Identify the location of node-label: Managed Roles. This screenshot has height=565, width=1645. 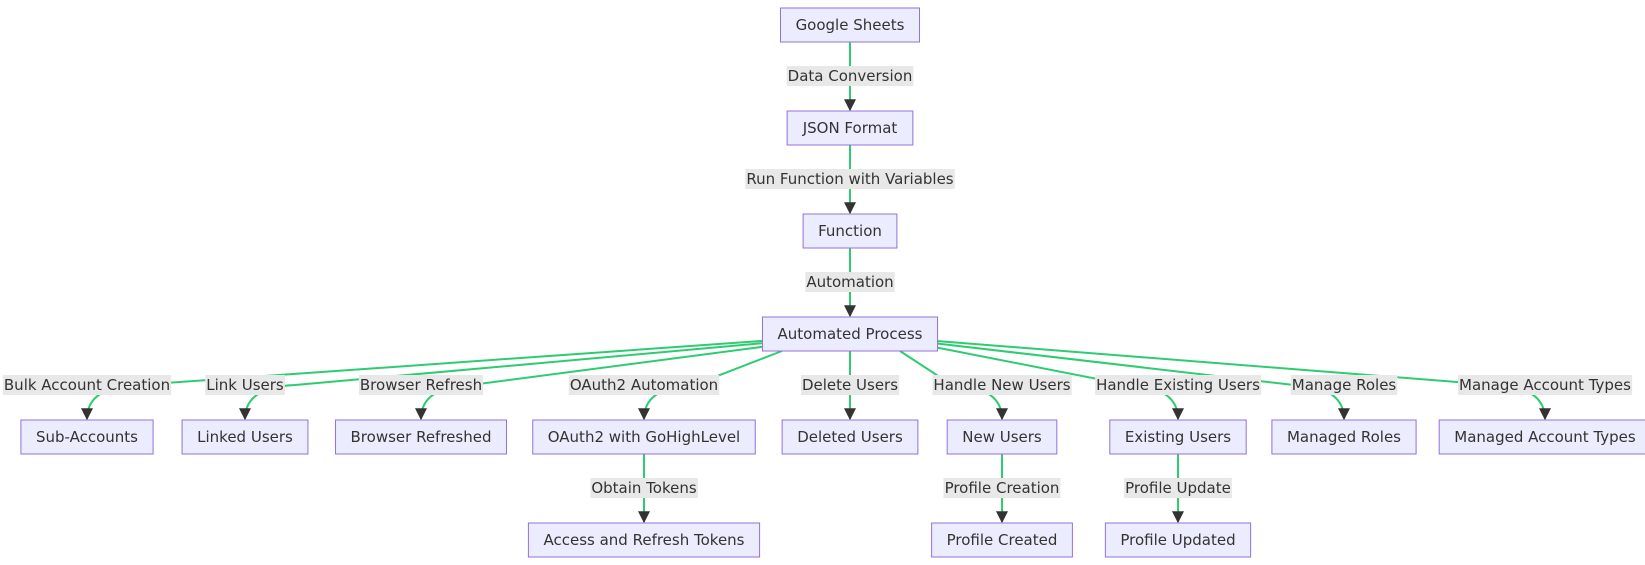
(1344, 437).